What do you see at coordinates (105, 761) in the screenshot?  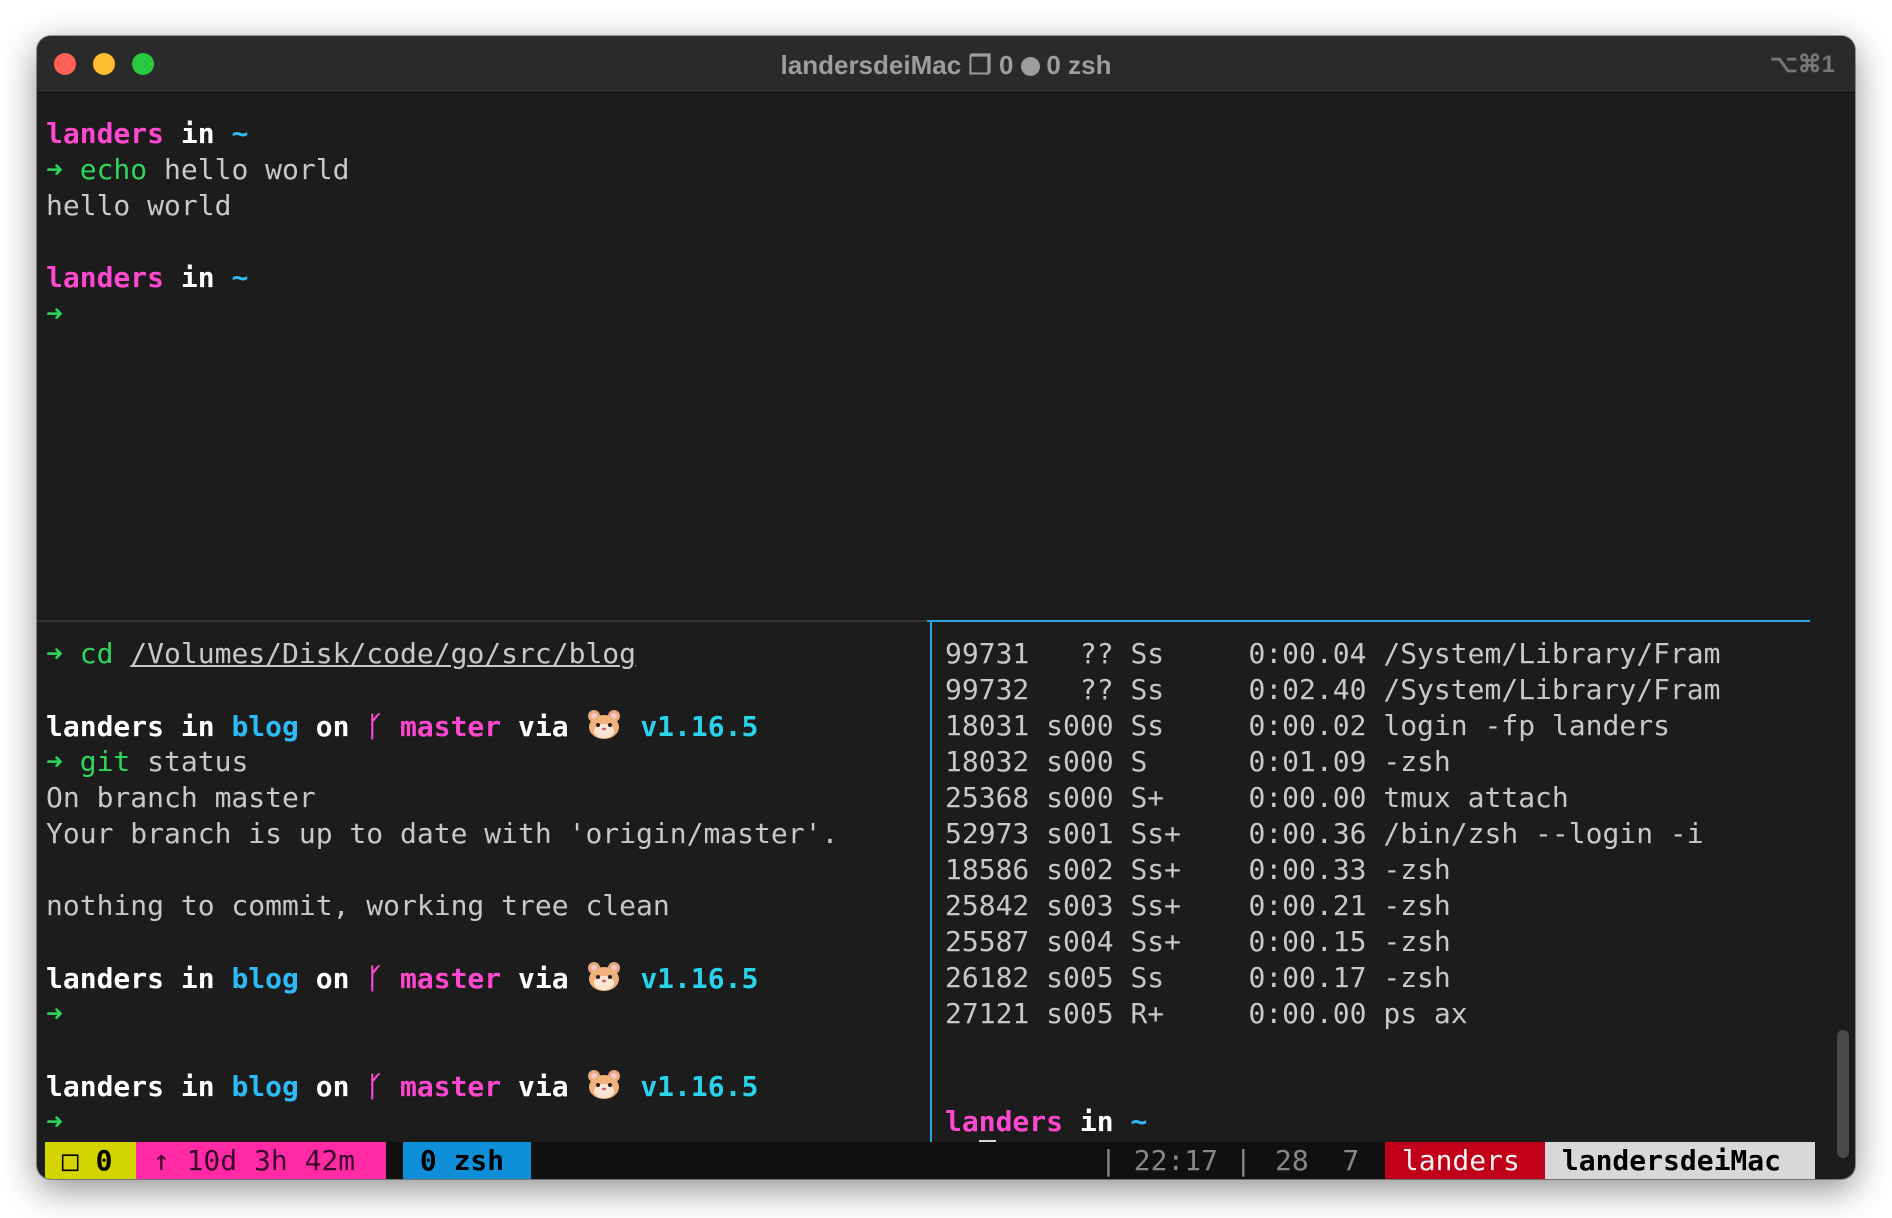 I see `command-name: git` at bounding box center [105, 761].